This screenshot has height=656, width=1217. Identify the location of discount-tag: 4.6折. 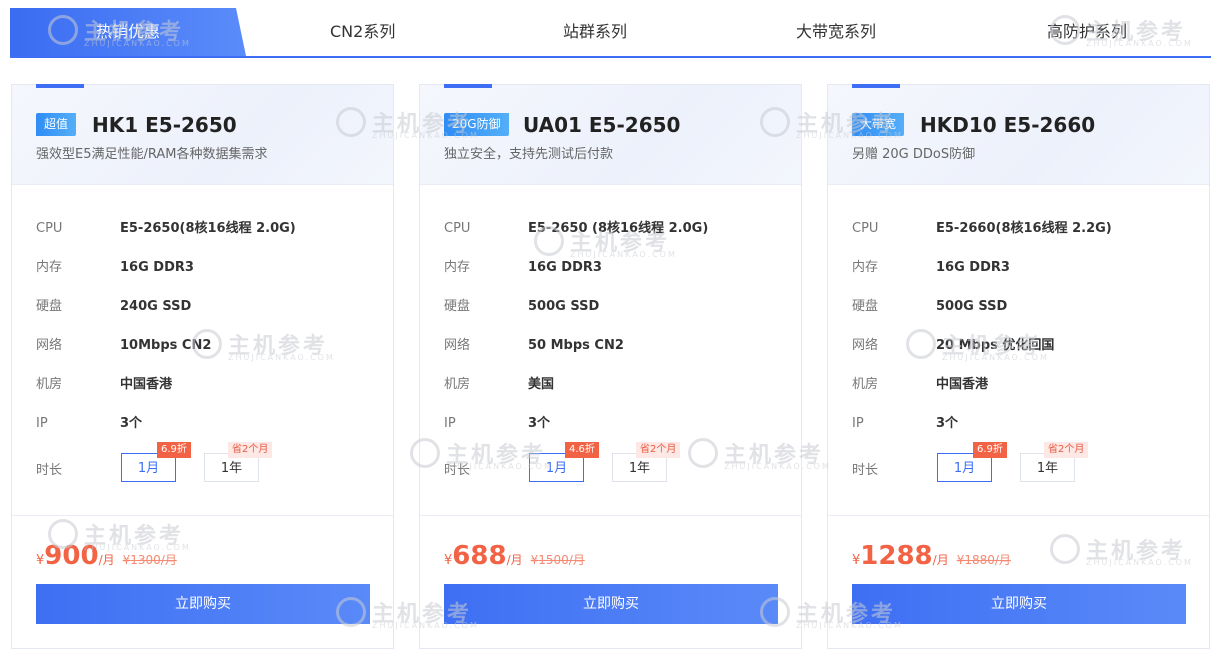
(582, 450).